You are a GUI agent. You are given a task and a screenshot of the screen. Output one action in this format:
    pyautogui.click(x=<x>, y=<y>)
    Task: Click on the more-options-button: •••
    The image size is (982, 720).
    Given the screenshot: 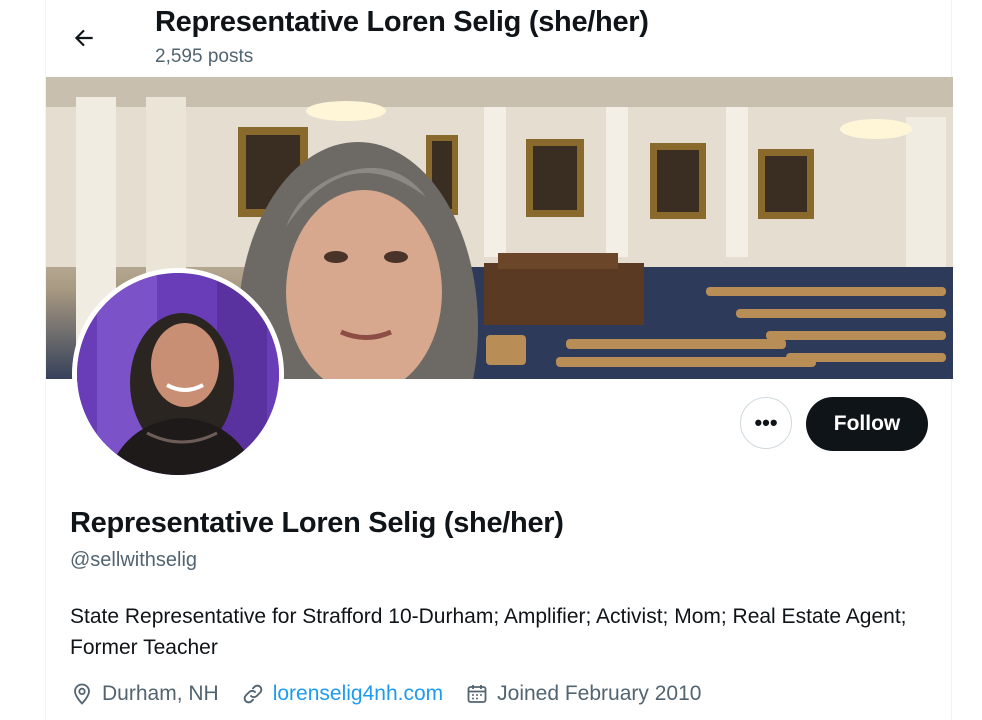 What is the action you would take?
    pyautogui.click(x=766, y=423)
    